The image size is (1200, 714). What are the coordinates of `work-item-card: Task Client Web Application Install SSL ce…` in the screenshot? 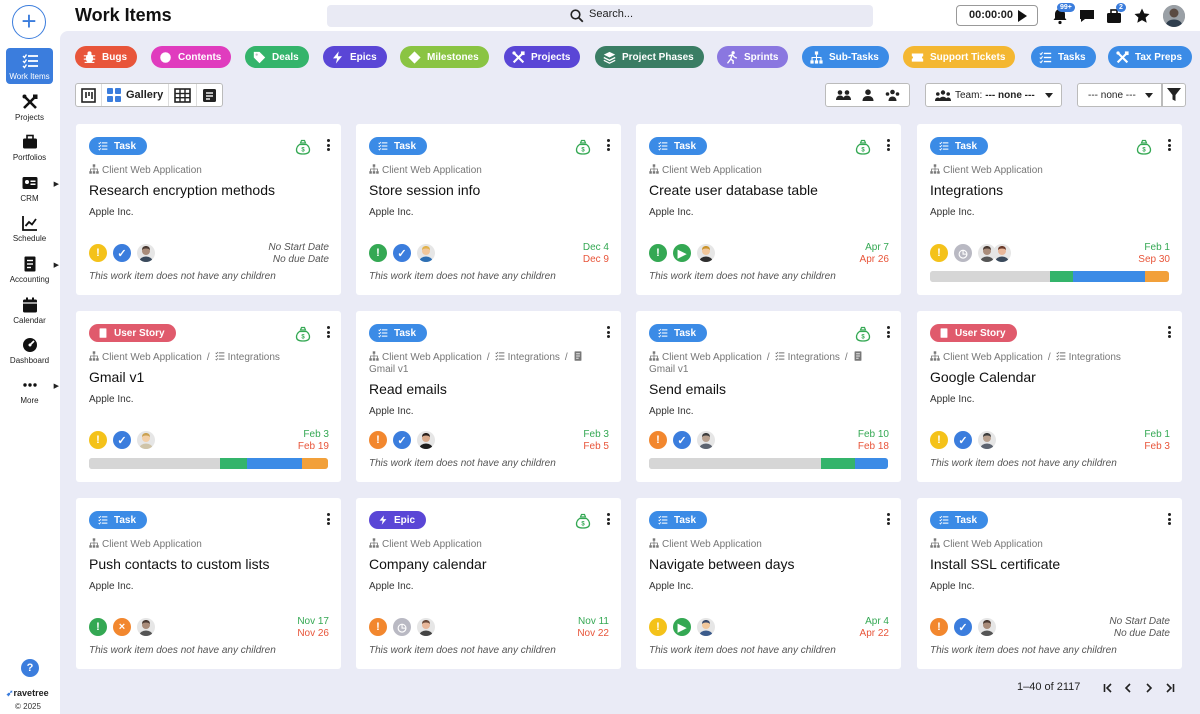 It's located at (1049, 583).